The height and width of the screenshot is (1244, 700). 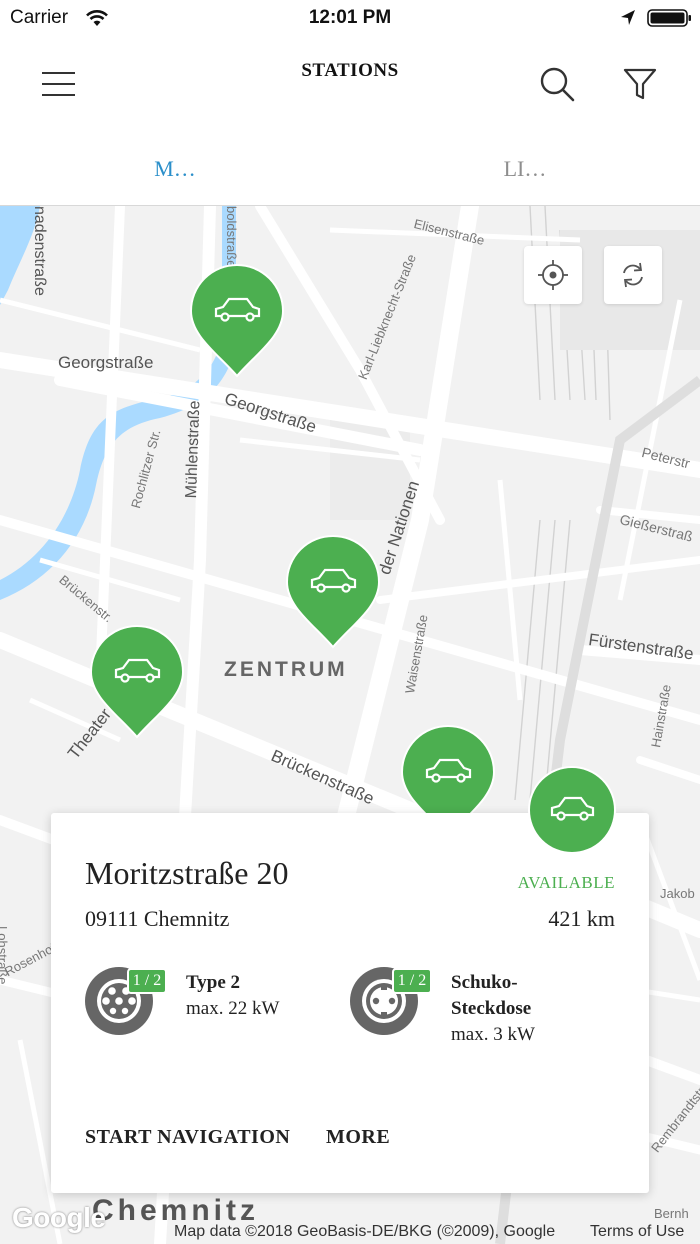 I want to click on location-arrow-icon, so click(x=628, y=17).